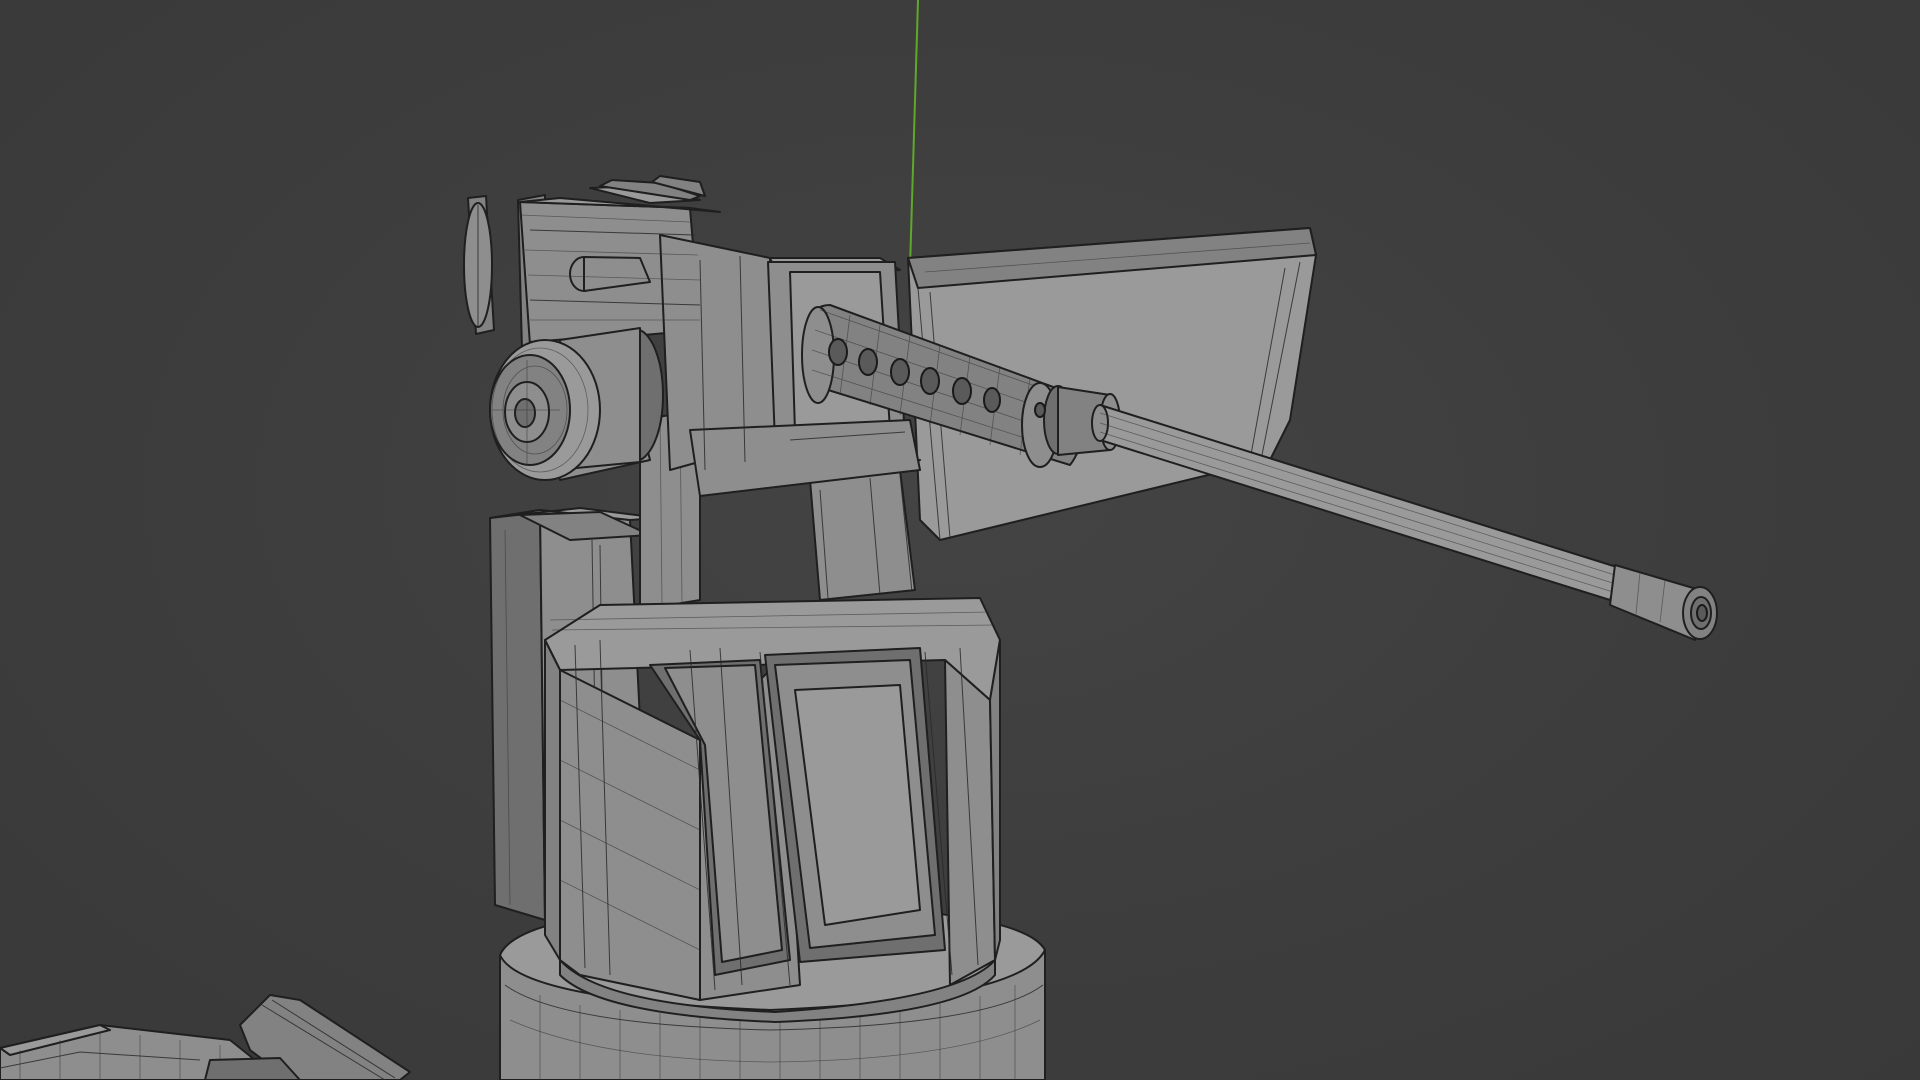 The height and width of the screenshot is (1080, 1920). Describe the element at coordinates (1404, 522) in the screenshot. I see `barrel` at that location.